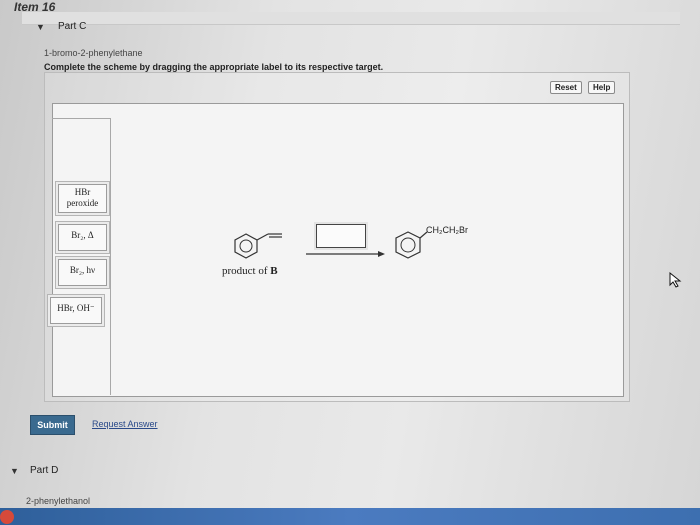 The image size is (700, 525). What do you see at coordinates (345, 254) in the screenshot?
I see `reaction-arrow` at bounding box center [345, 254].